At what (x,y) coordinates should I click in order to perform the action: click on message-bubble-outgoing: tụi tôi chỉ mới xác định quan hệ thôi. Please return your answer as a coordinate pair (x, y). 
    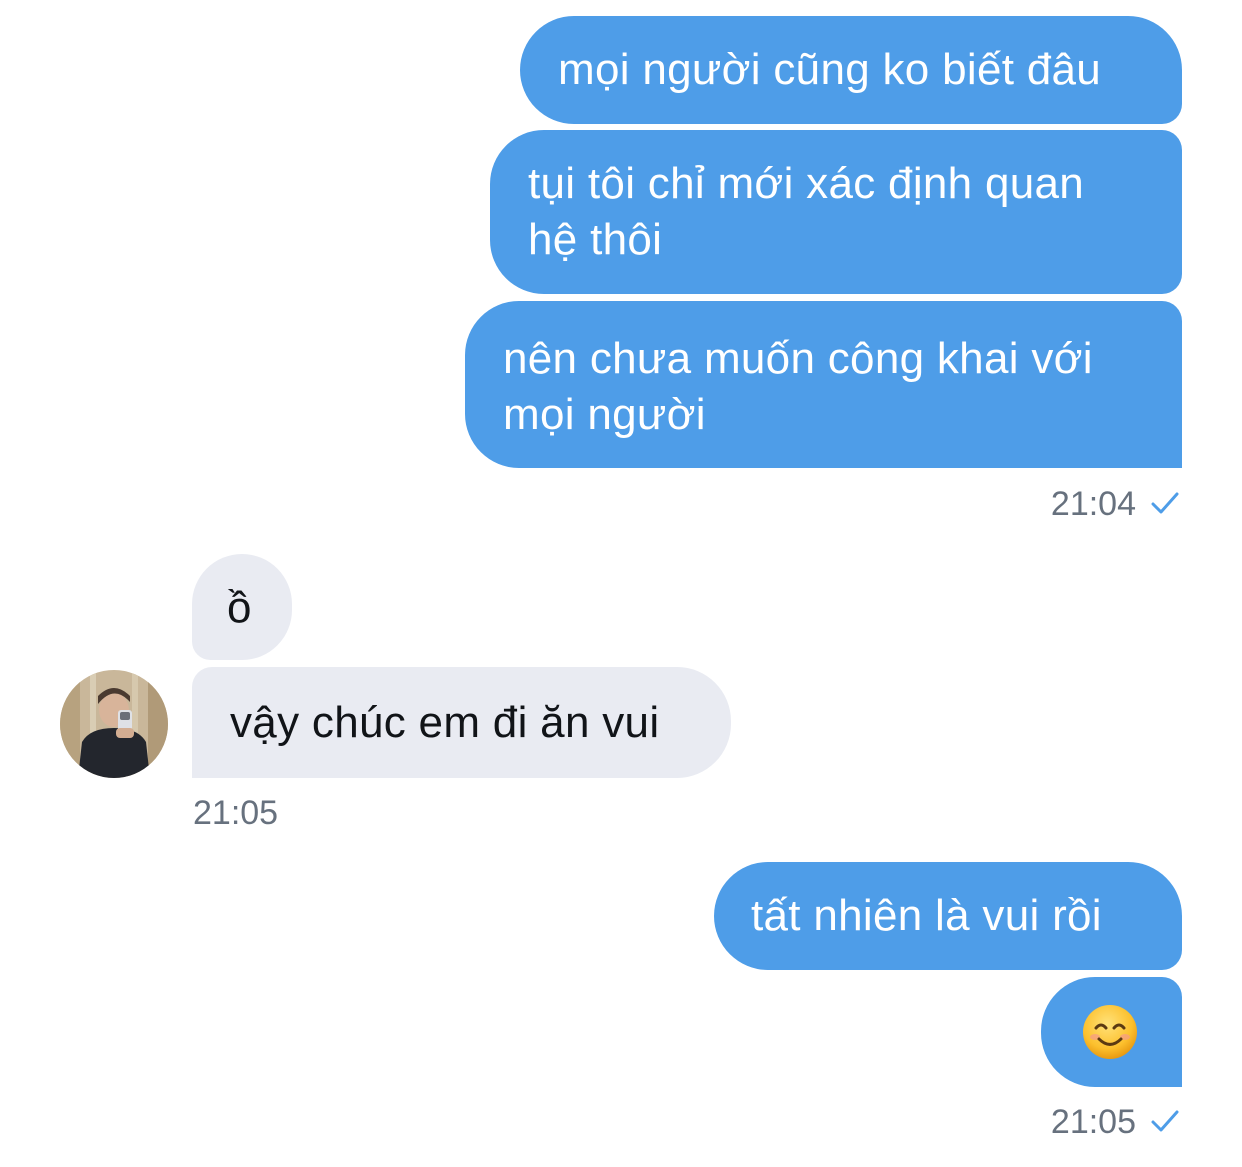
    Looking at the image, I should click on (836, 212).